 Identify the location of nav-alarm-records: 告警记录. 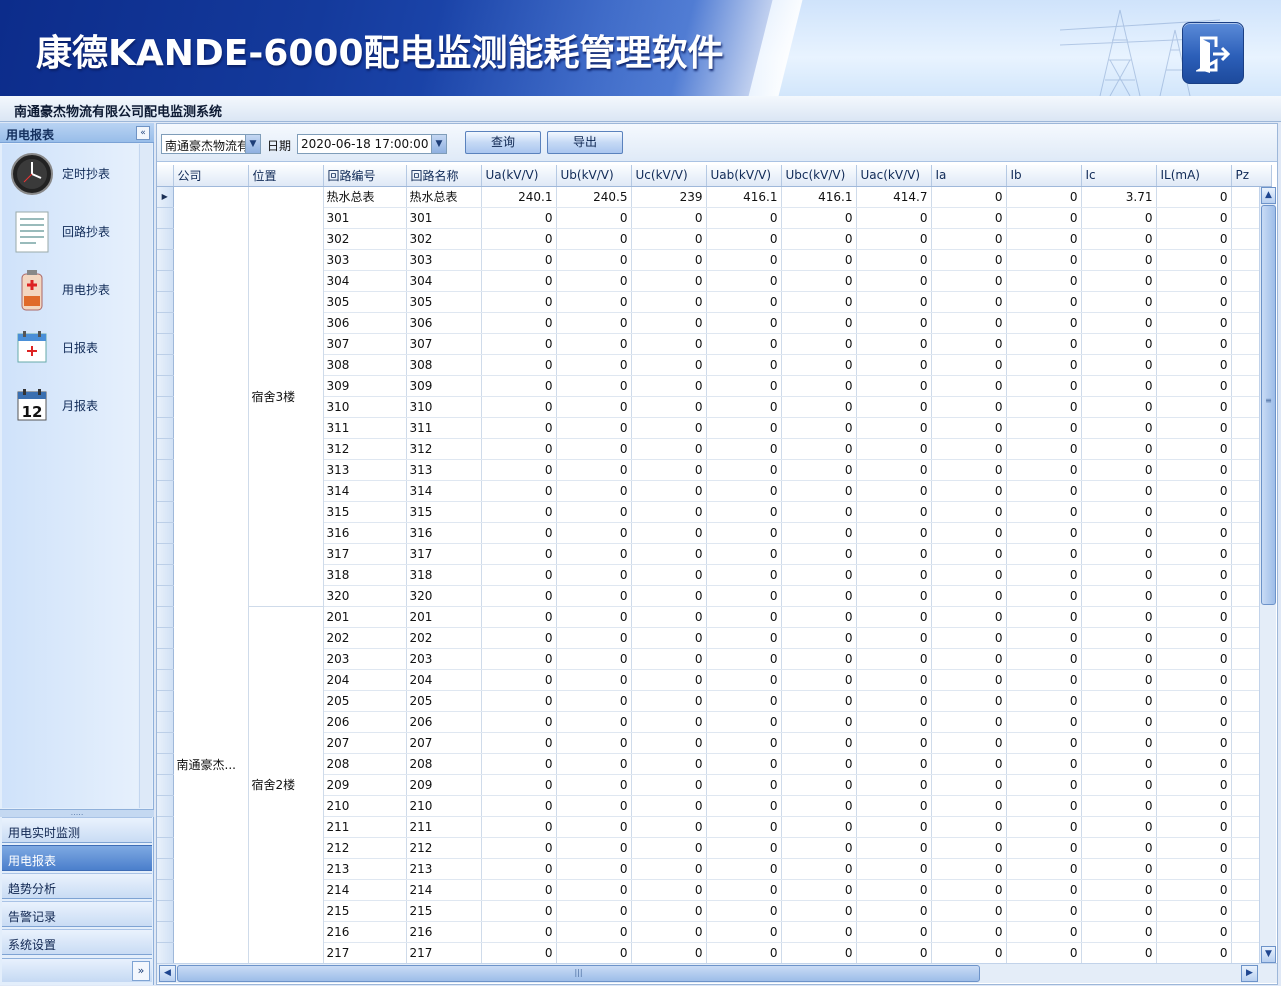
(77, 914).